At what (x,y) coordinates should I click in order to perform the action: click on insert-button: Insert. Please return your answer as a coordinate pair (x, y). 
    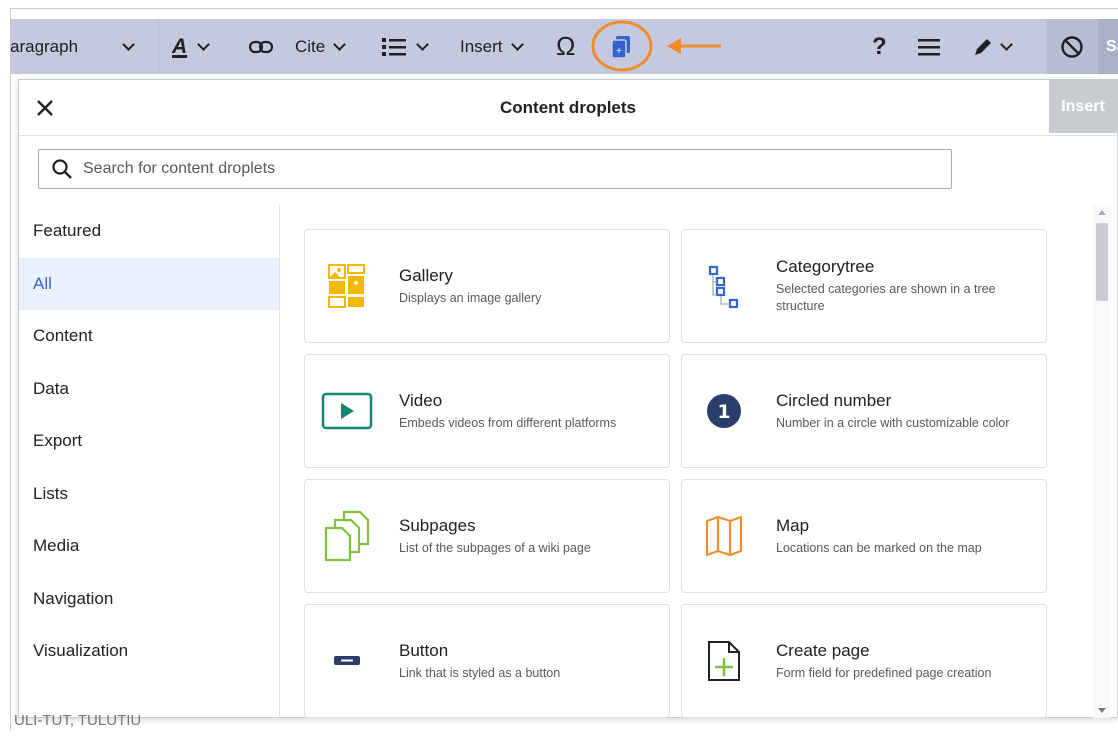
    Looking at the image, I should click on (1083, 106).